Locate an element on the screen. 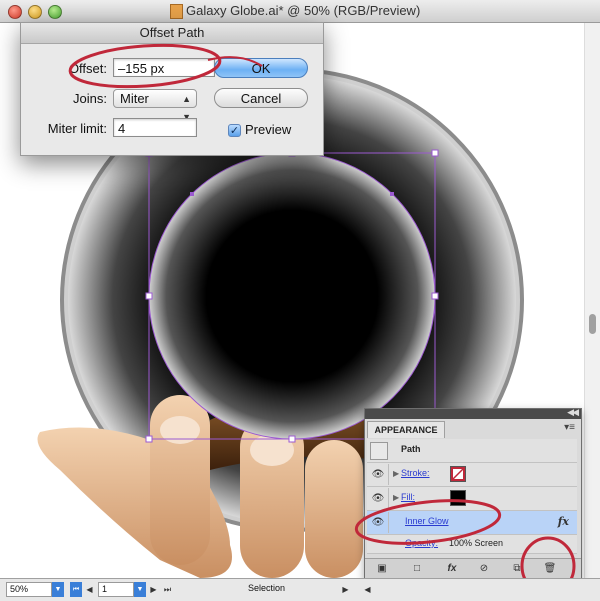 This screenshot has height=601, width=600. cancel-button: Cancel is located at coordinates (261, 98).